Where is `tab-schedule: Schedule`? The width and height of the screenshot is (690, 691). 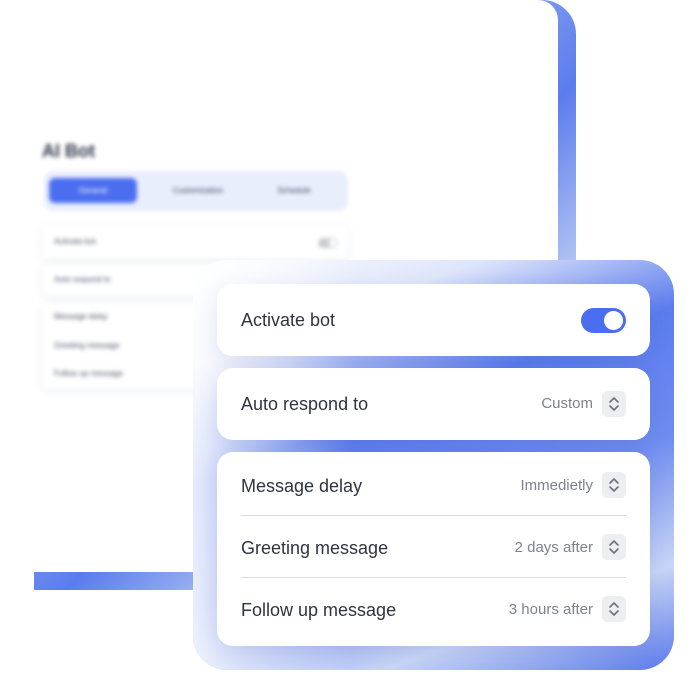
tab-schedule: Schedule is located at coordinates (294, 190).